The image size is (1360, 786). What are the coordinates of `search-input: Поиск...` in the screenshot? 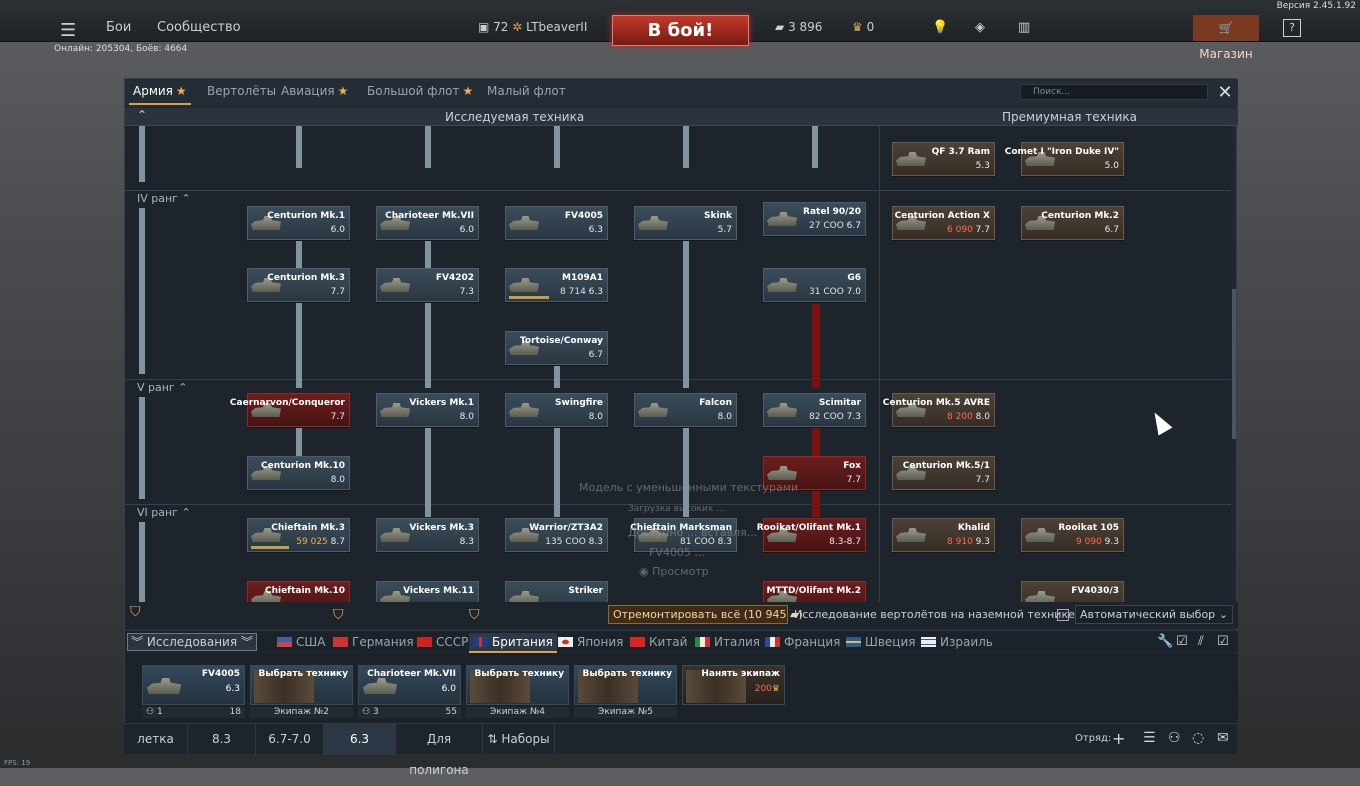 It's located at (1114, 92).